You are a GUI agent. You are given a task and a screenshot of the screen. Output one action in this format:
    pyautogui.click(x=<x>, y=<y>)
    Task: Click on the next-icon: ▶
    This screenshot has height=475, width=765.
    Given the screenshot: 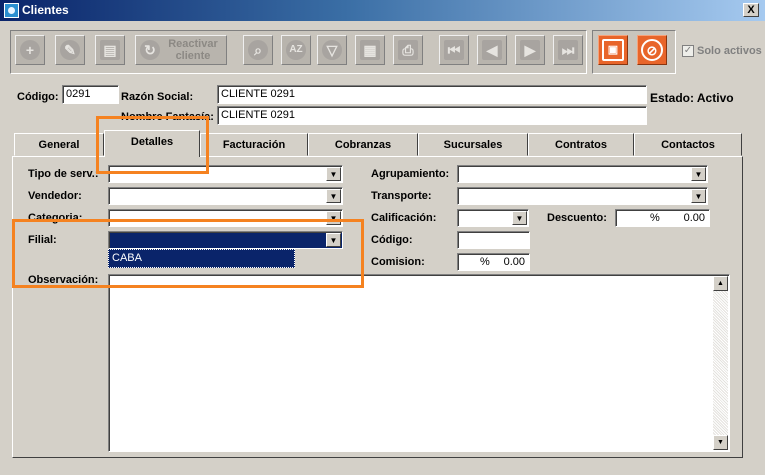 What is the action you would take?
    pyautogui.click(x=530, y=50)
    